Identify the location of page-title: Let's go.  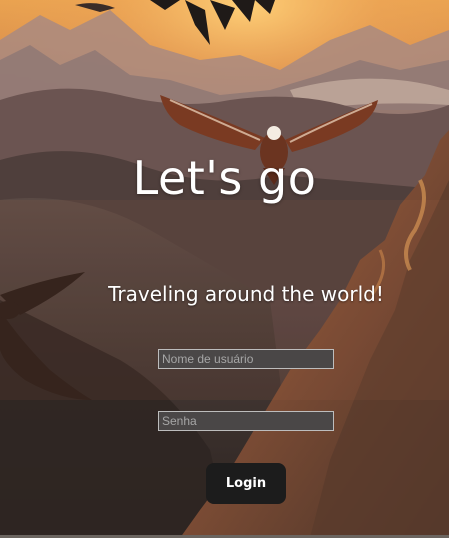
(224, 178).